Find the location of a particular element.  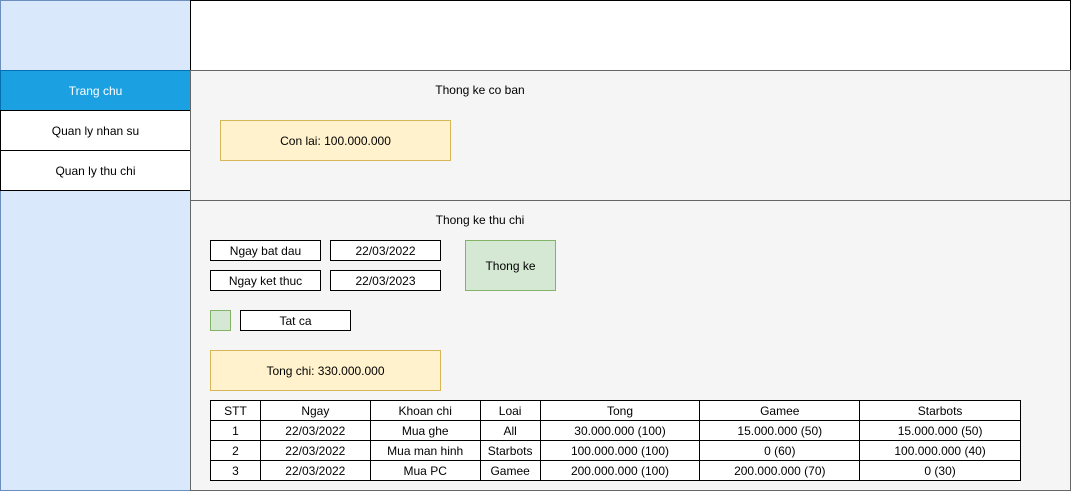

table-cell: 1 is located at coordinates (235, 430).